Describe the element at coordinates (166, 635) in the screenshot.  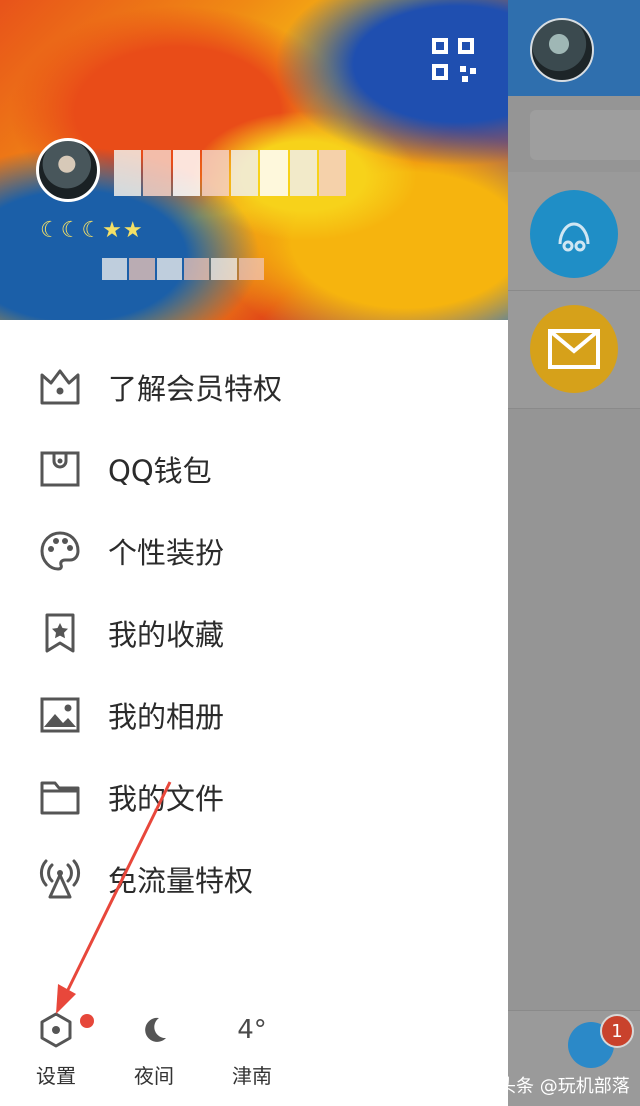
I see `menu-label: 我的收藏` at that location.